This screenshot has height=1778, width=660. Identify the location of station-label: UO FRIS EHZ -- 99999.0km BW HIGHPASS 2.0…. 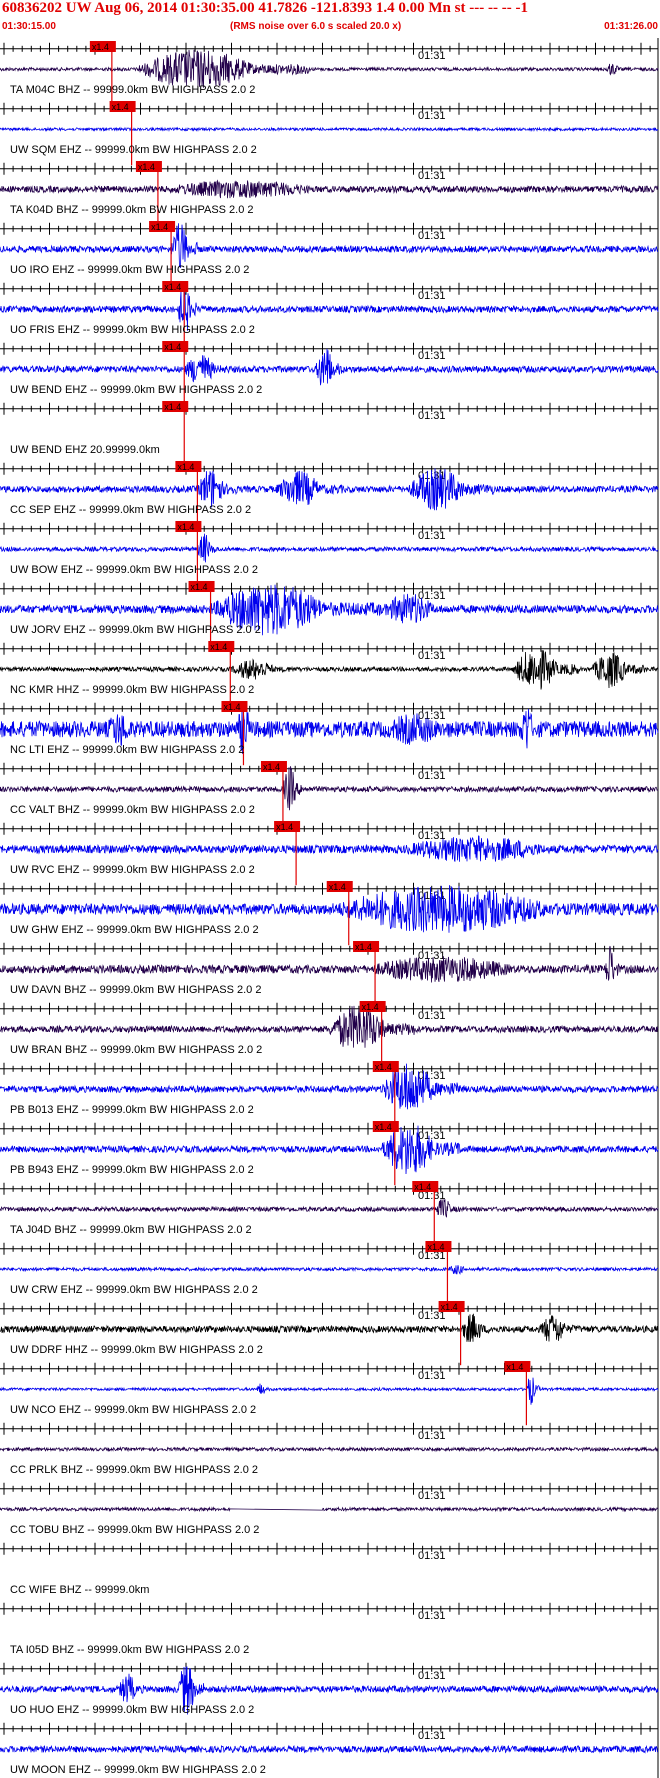
(132, 330).